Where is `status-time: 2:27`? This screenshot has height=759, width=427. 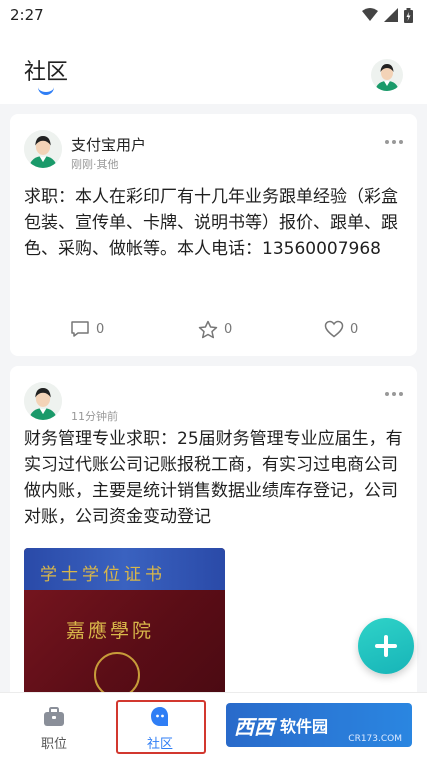
status-time: 2:27 is located at coordinates (27, 15).